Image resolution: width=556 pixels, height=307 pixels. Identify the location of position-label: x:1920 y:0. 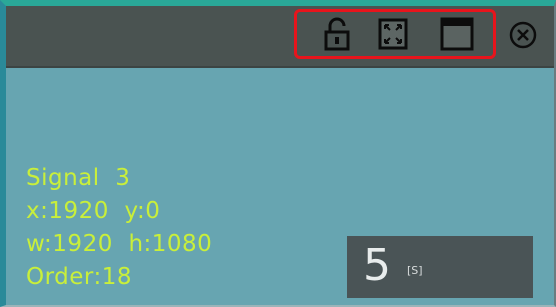
(93, 211).